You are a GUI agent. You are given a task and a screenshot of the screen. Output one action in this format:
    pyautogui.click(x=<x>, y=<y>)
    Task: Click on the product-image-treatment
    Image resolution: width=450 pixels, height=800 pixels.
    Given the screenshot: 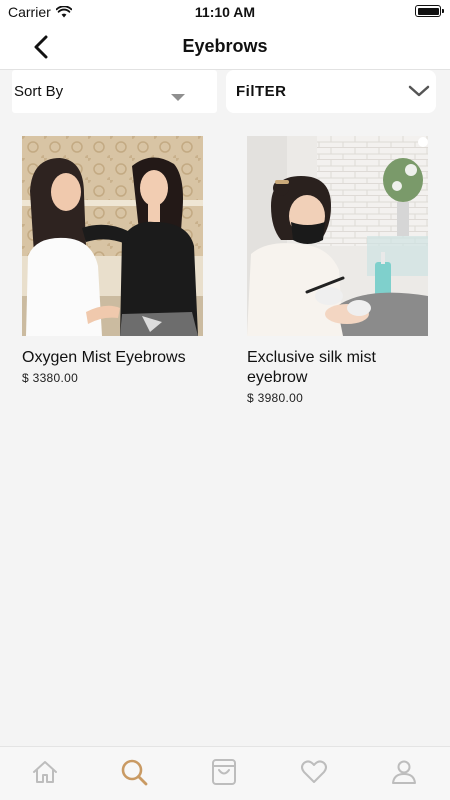 What is the action you would take?
    pyautogui.click(x=337, y=236)
    